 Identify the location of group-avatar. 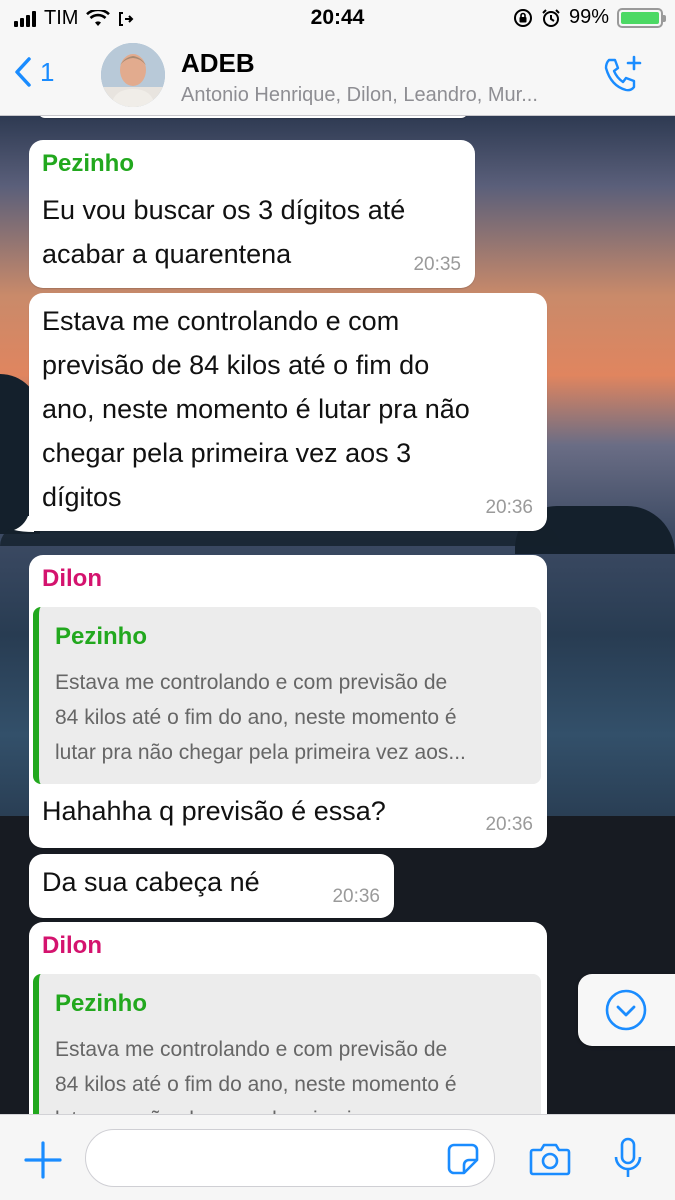
(133, 75).